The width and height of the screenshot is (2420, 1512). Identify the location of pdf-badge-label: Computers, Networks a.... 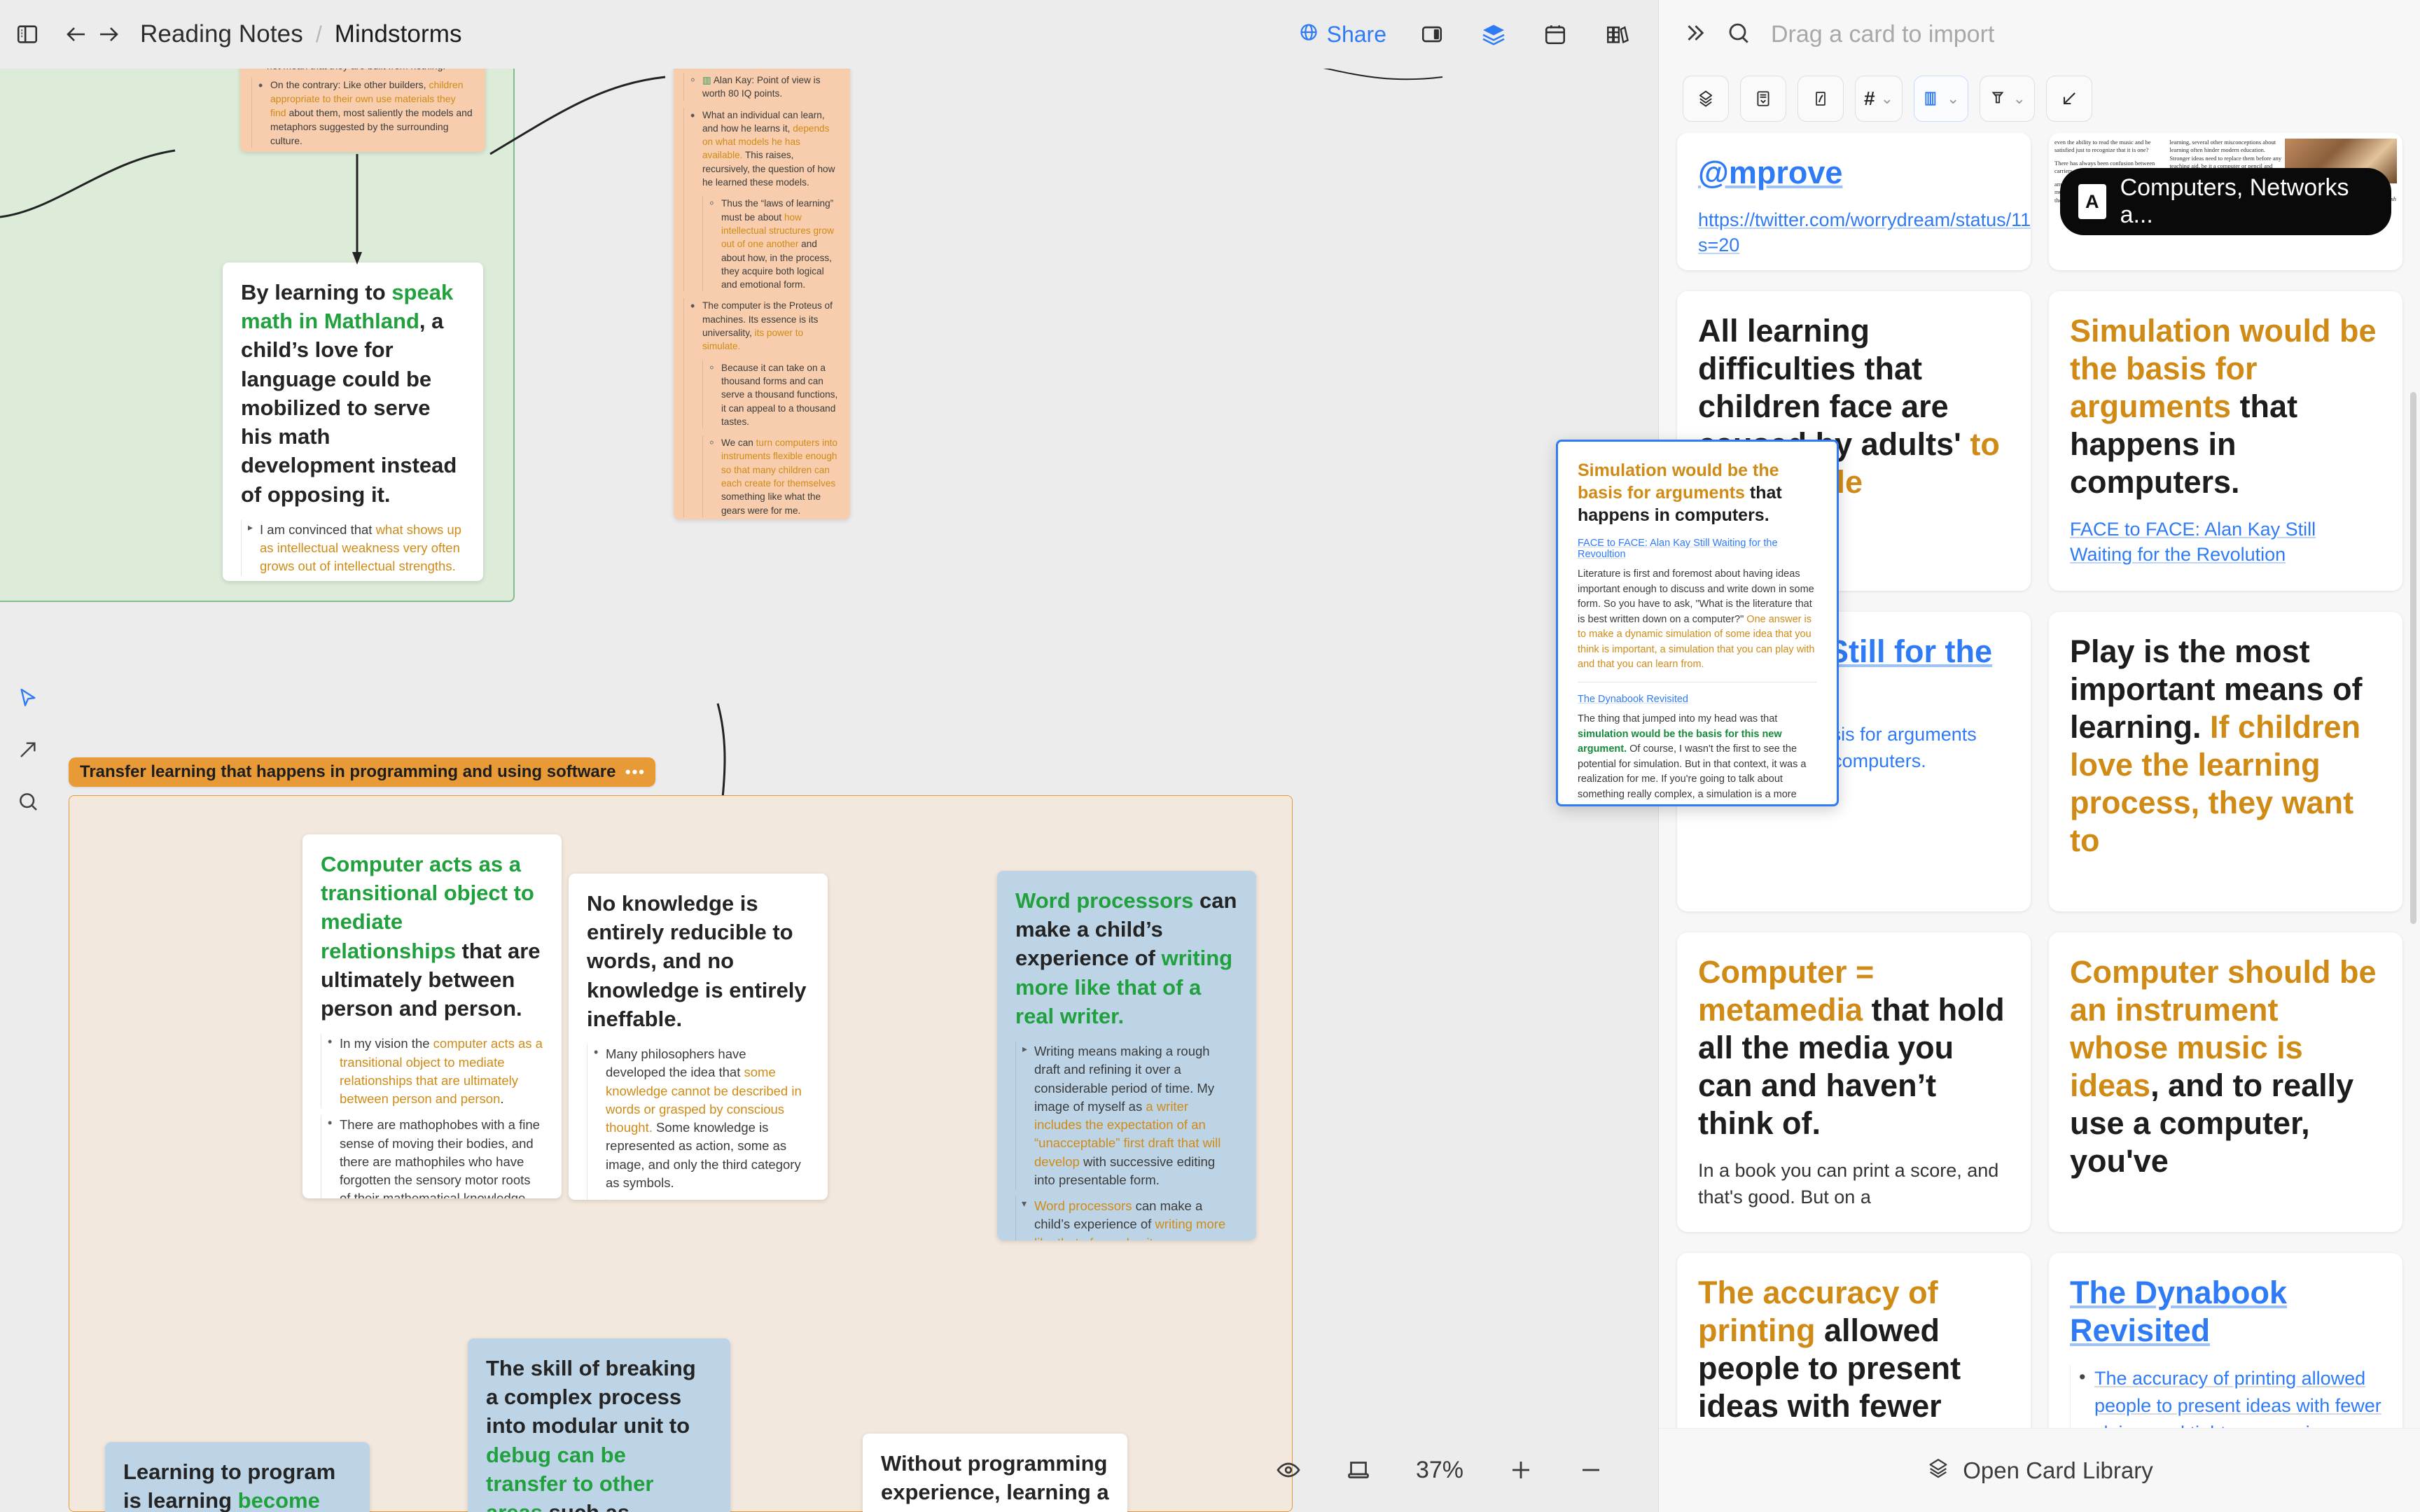
(2234, 201).